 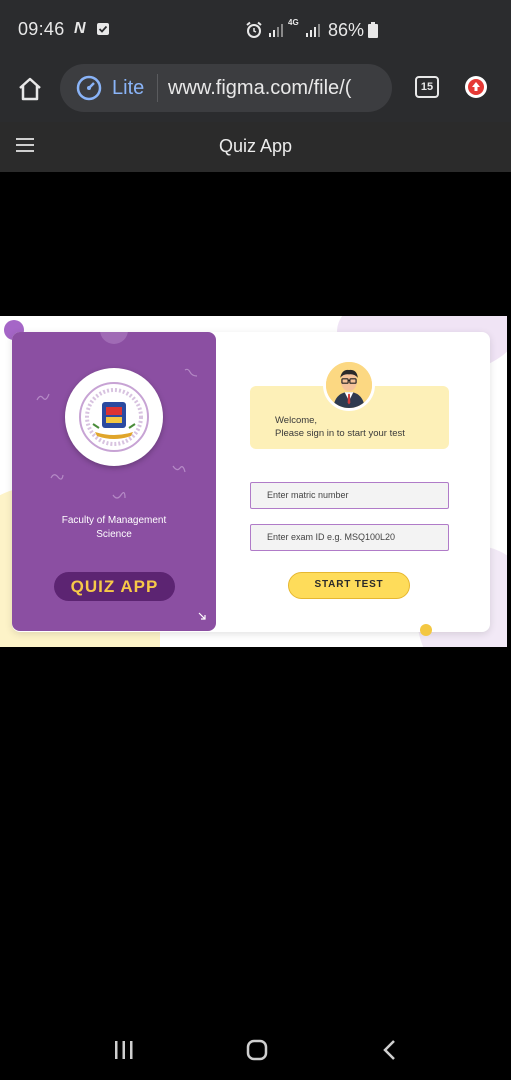 I want to click on brand-panel: Faculty of Management Science QUIZ APP, so click(x=114, y=481).